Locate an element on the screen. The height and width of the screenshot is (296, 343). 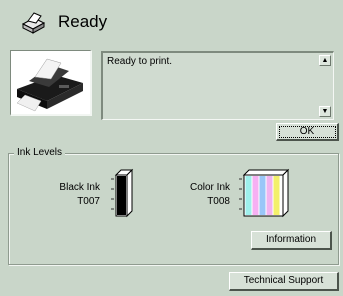
scroll-down-button: ▼ is located at coordinates (325, 111).